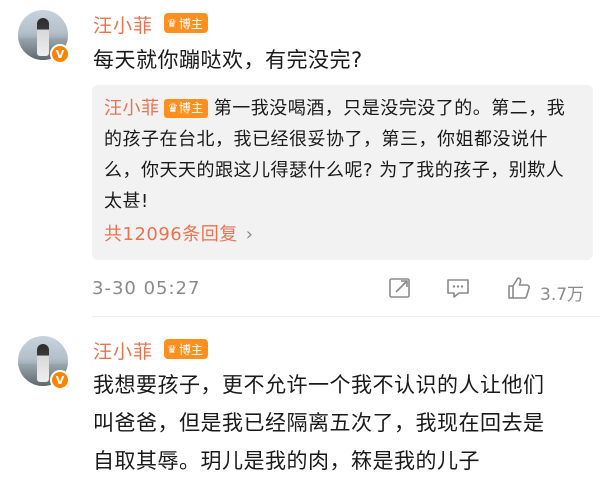 This screenshot has width=600, height=491. What do you see at coordinates (400, 288) in the screenshot?
I see `repost-icon` at bounding box center [400, 288].